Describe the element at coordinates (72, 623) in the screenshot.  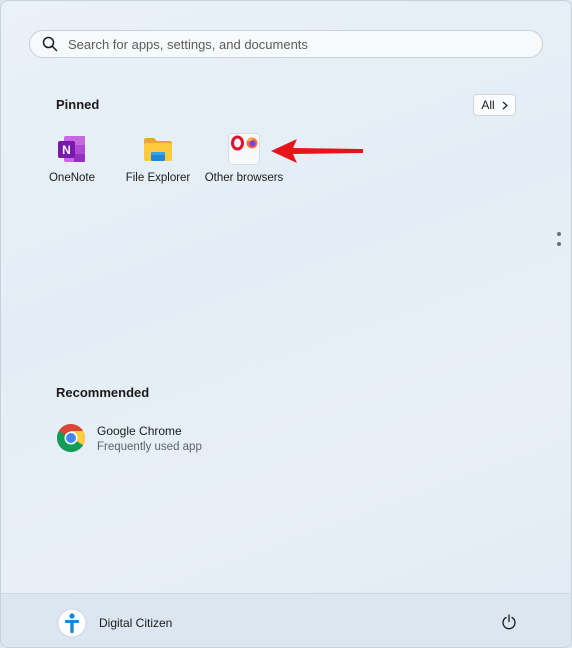
I see `avatar` at that location.